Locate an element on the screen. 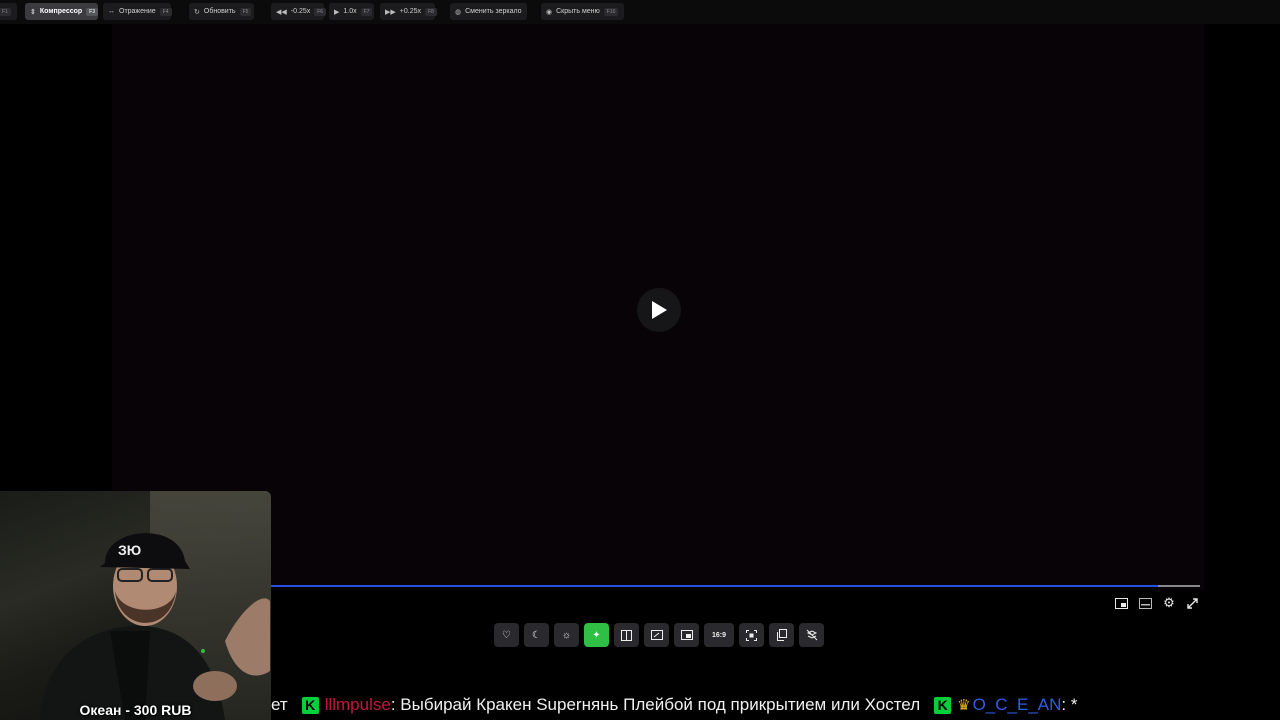  night-mode-button: ☾ is located at coordinates (536, 635).